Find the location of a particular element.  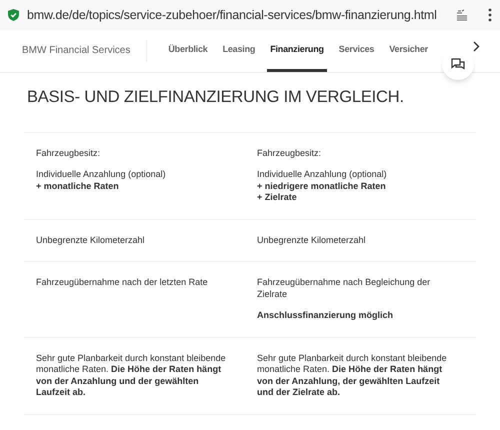

comparison-text: Fahrzeugübernahme nach Begleichung der Zielrate is located at coordinates (344, 288).